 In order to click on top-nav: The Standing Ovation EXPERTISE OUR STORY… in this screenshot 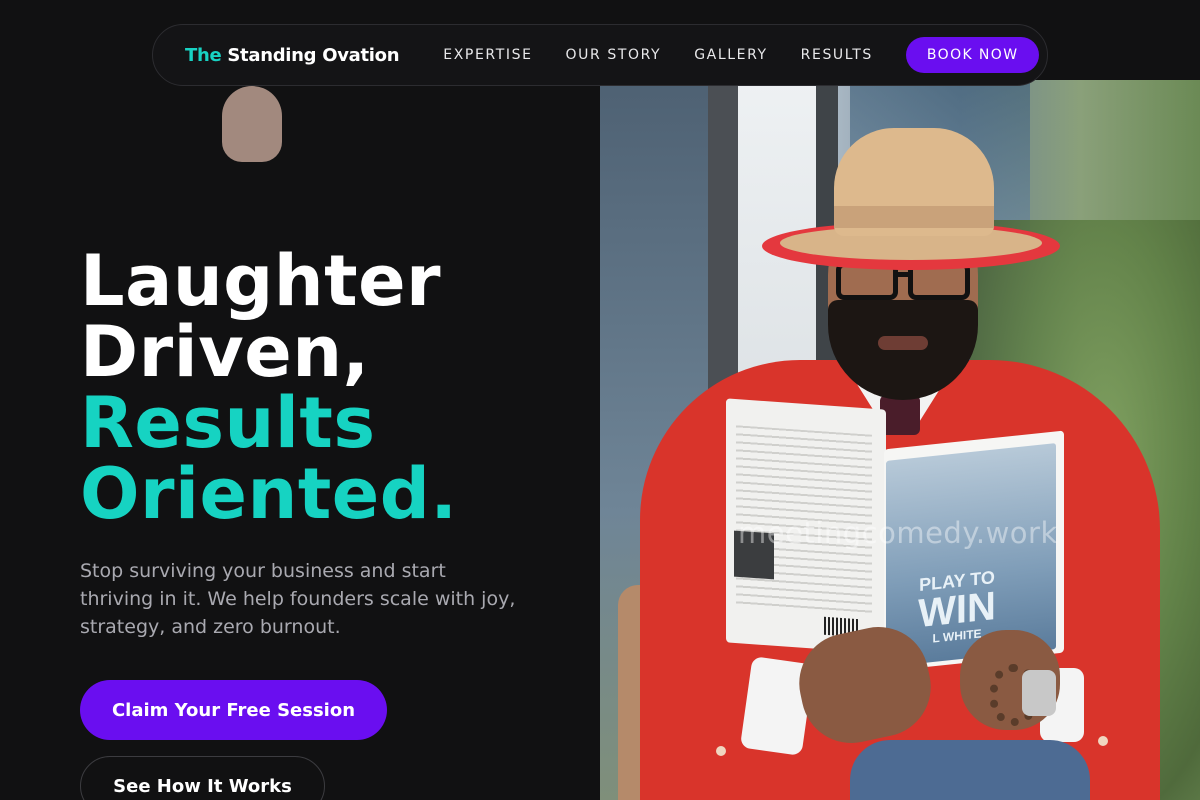, I will do `click(600, 55)`.